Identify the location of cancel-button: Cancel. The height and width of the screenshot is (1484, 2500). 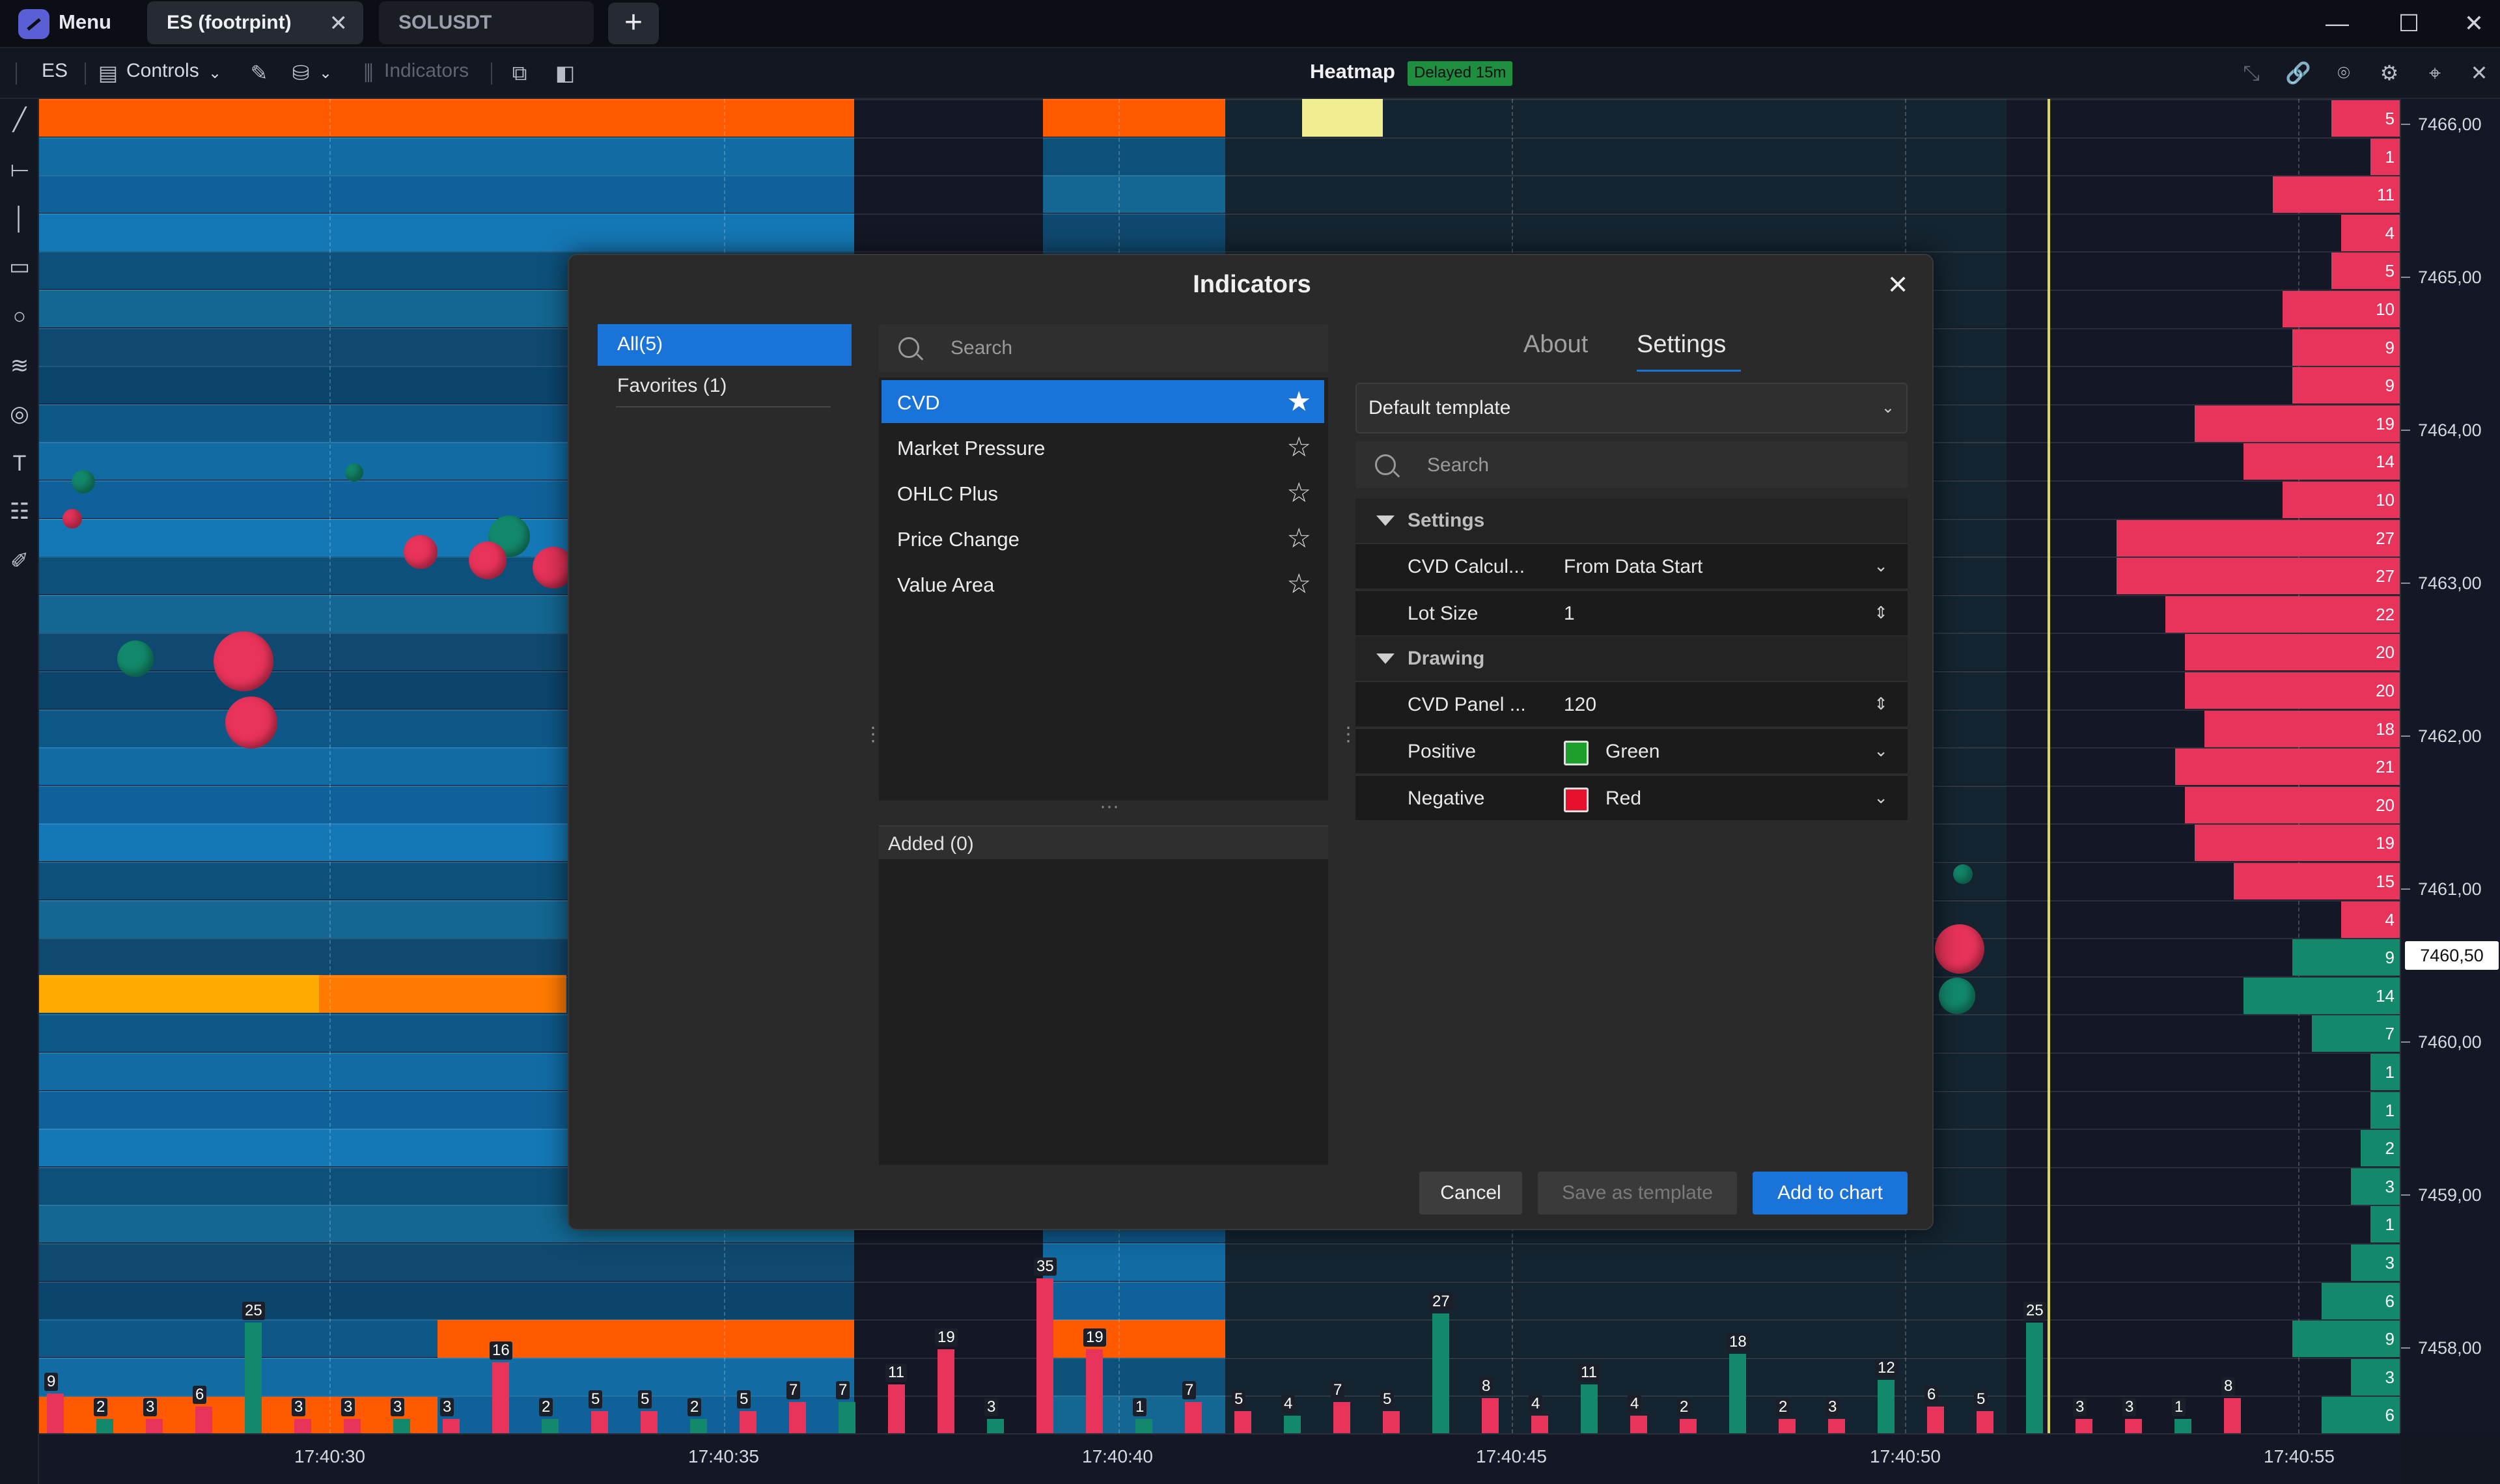
(1470, 1193).